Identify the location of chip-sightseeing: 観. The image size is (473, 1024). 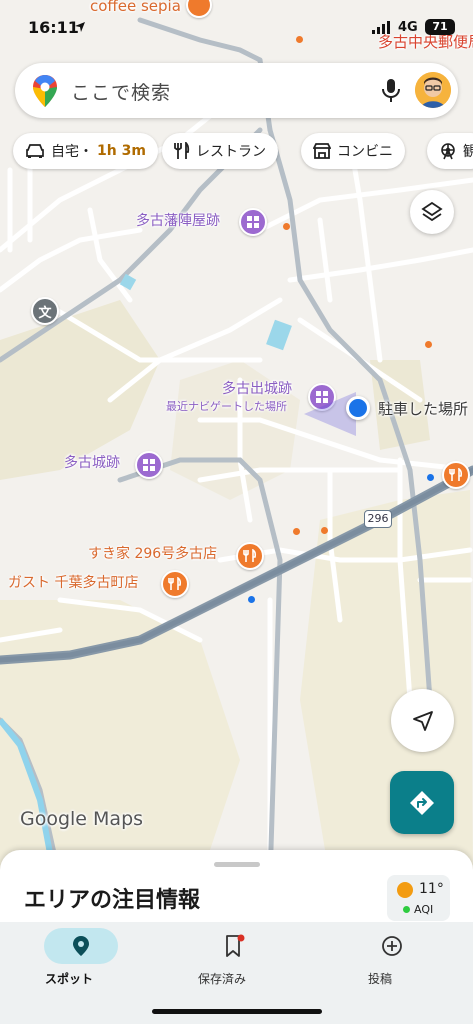
(450, 151).